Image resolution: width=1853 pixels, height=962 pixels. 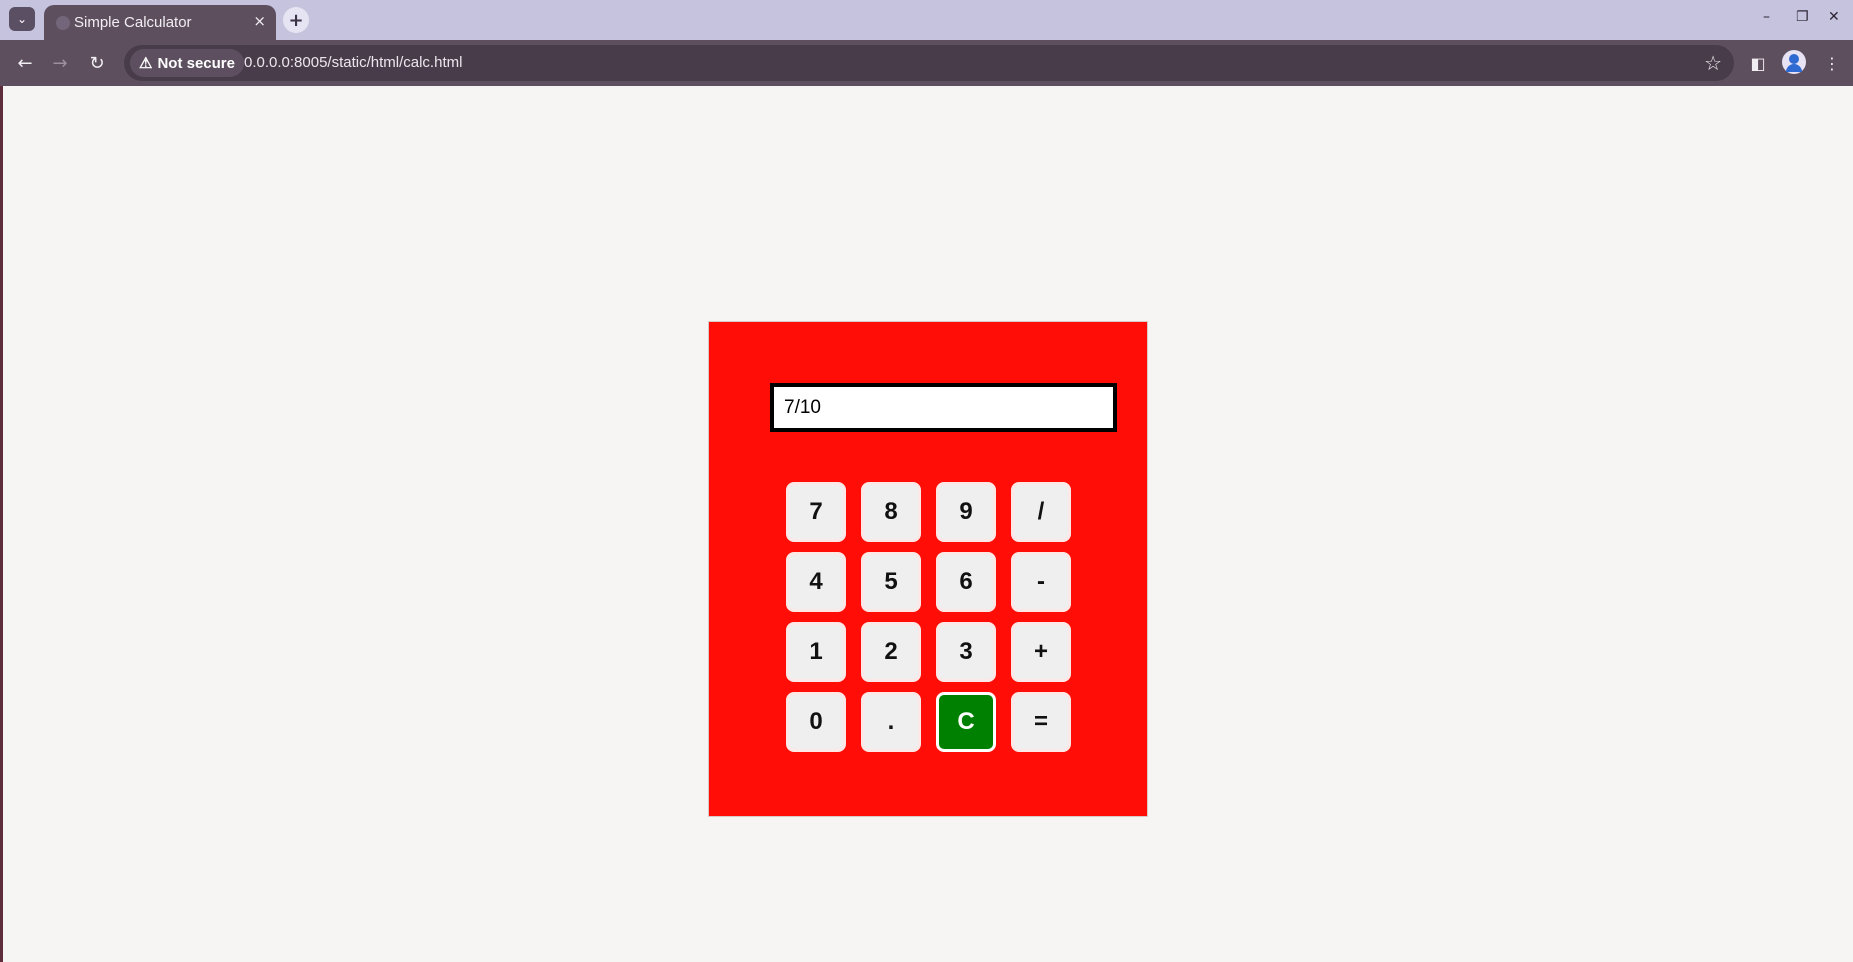 What do you see at coordinates (891, 722) in the screenshot?
I see `key-decimal: .` at bounding box center [891, 722].